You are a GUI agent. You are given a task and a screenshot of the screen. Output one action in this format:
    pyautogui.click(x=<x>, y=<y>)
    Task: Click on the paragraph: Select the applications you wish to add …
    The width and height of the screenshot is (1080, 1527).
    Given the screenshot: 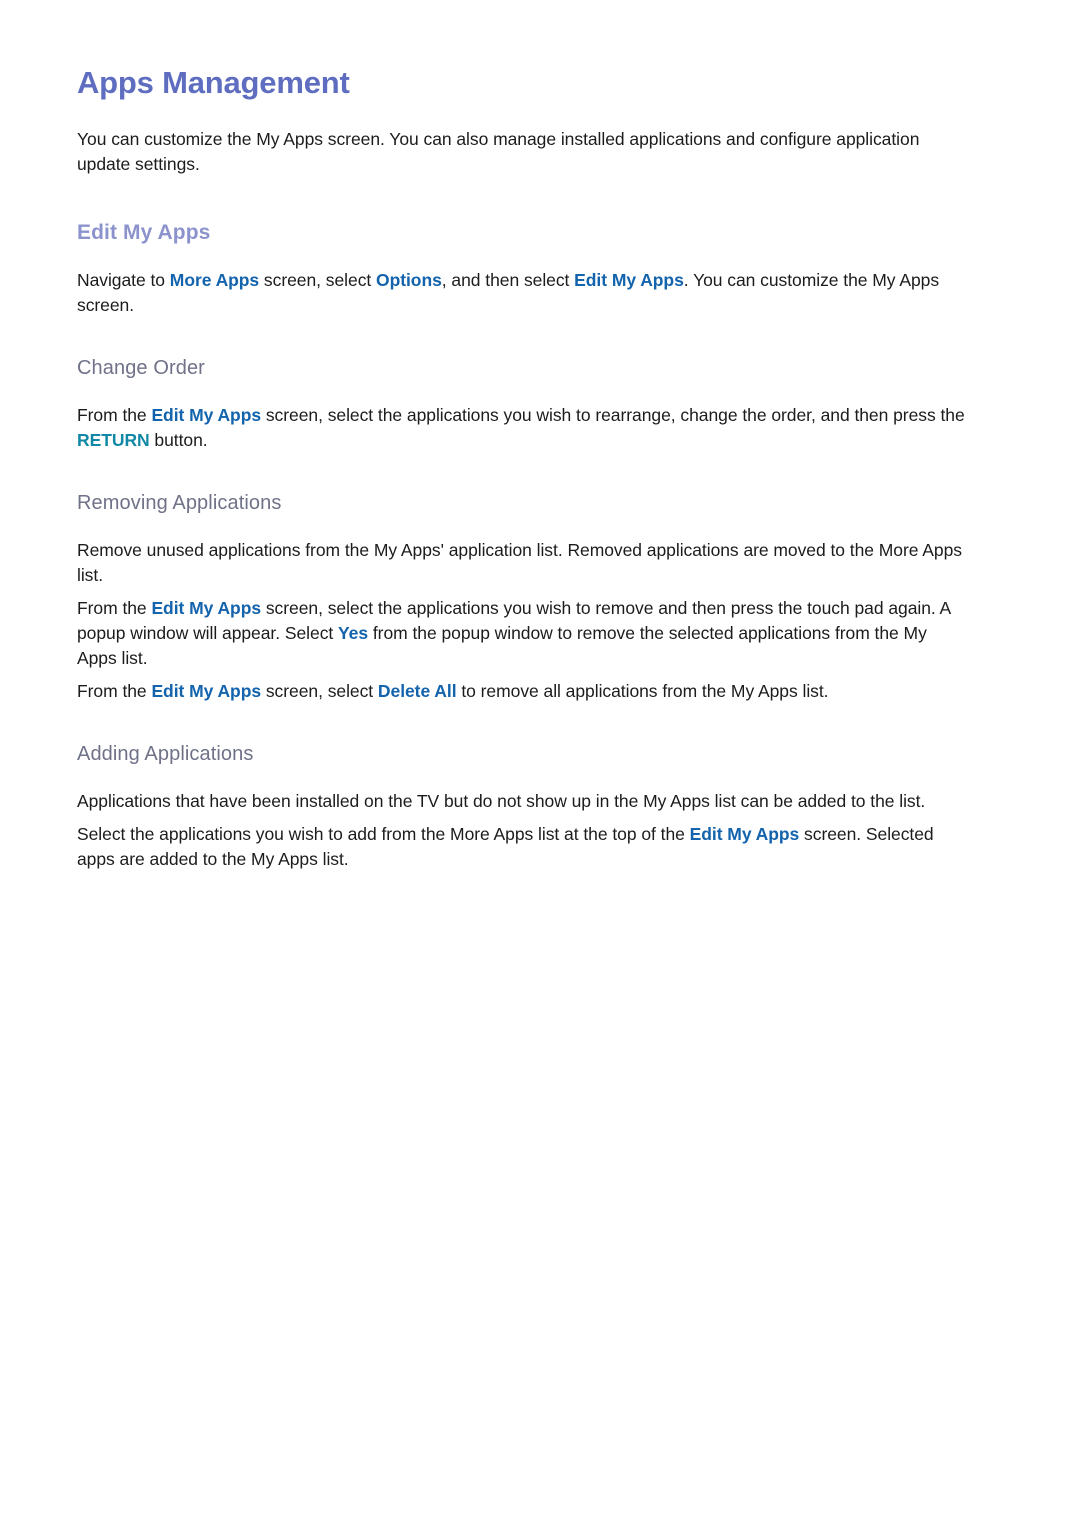 What is the action you would take?
    pyautogui.click(x=521, y=843)
    